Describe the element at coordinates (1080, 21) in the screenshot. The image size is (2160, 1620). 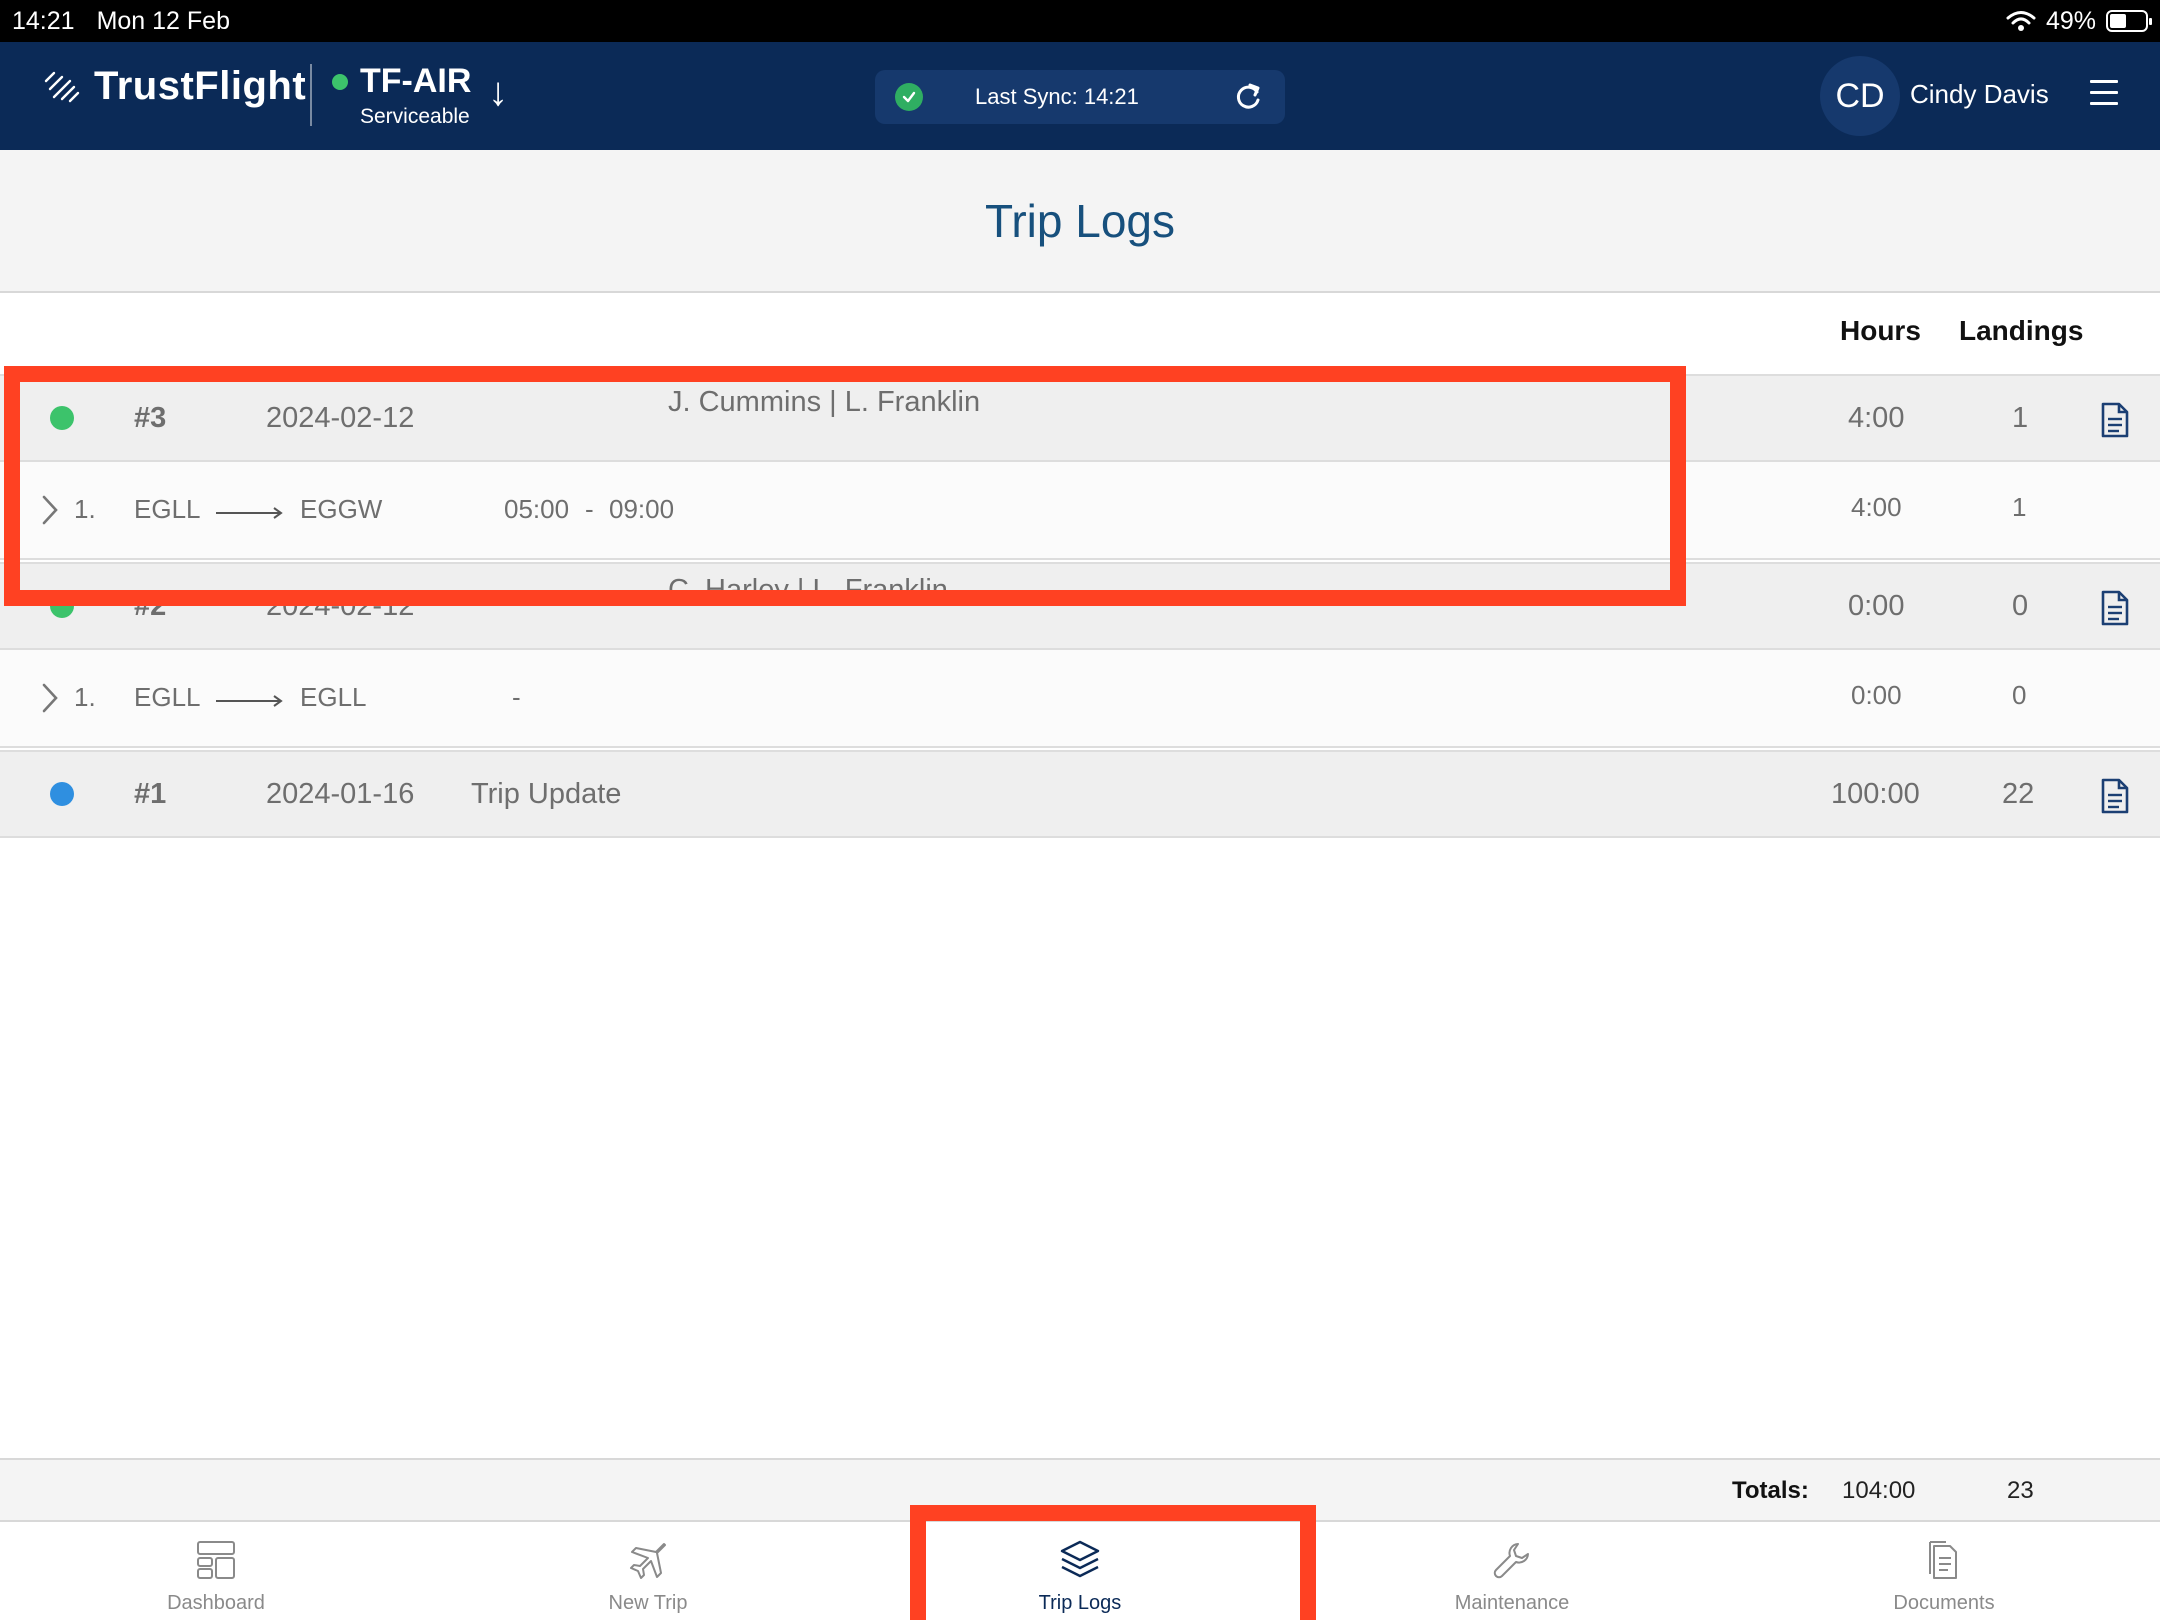
I see `status-bar: 14:21 Mon 12 Feb 49%` at that location.